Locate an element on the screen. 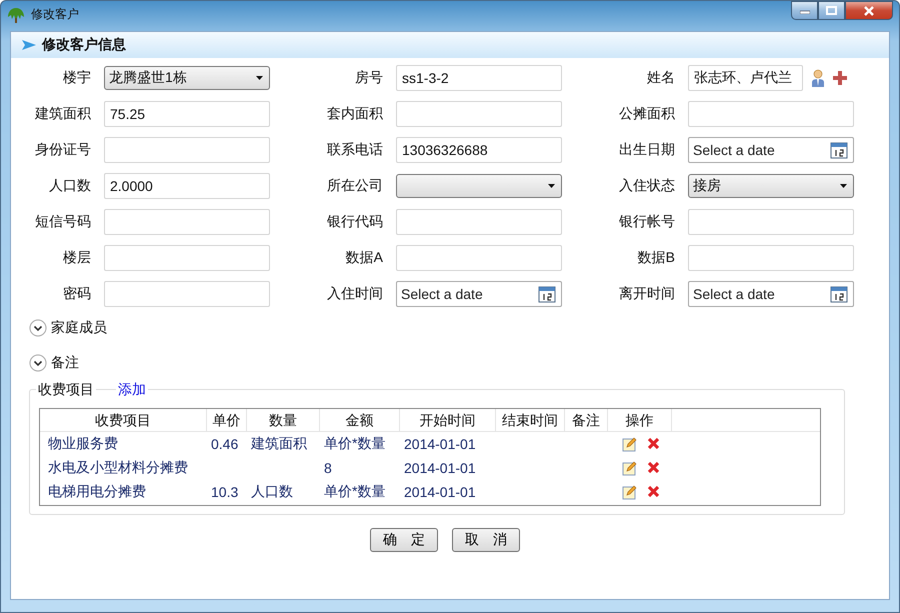  table-cell-text: 物业服务费 is located at coordinates (83, 444).